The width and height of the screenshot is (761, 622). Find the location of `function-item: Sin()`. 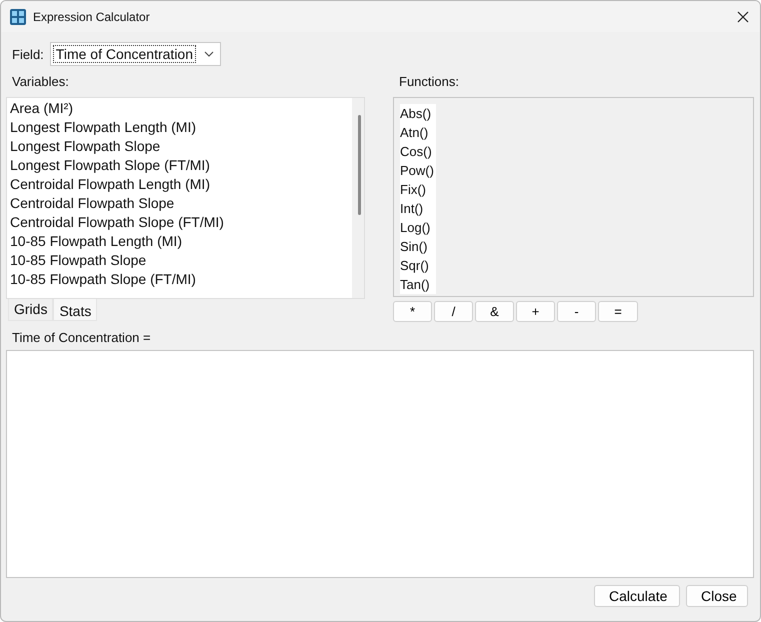

function-item: Sin() is located at coordinates (418, 246).